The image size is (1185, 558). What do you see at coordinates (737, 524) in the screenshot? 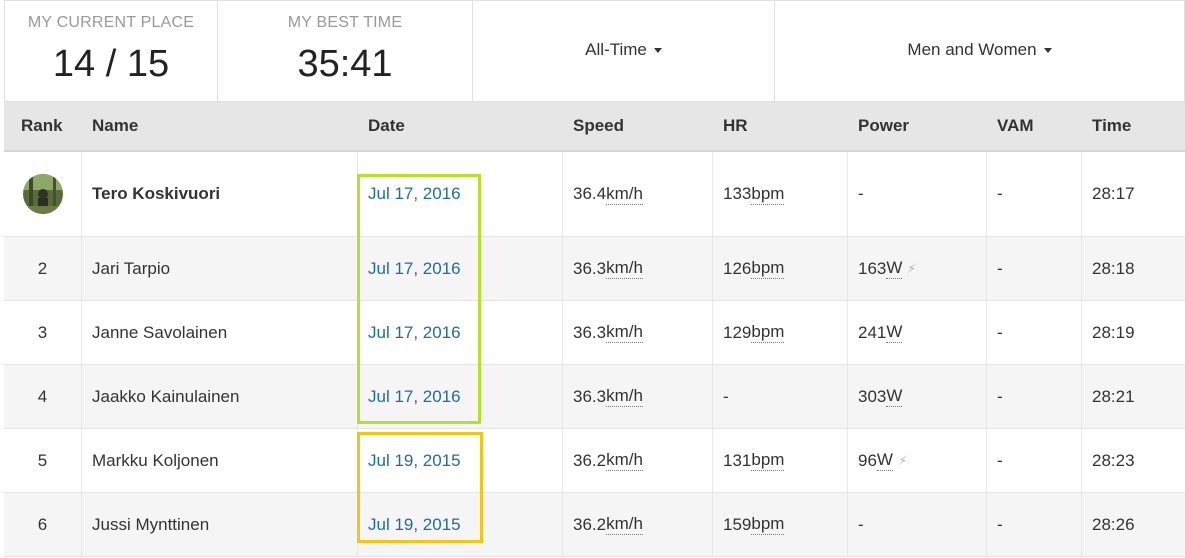
I see `hr-value: 159` at bounding box center [737, 524].